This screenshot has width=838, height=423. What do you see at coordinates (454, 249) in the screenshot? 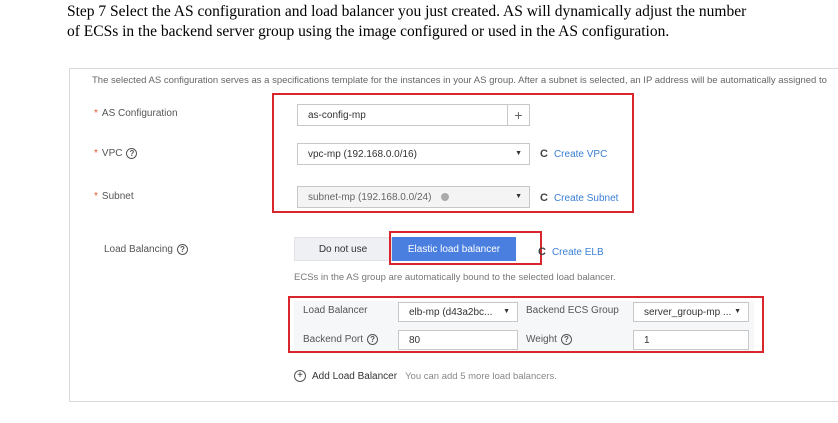
I see `elastic-load-balancer-button: Elastic load balancer` at bounding box center [454, 249].